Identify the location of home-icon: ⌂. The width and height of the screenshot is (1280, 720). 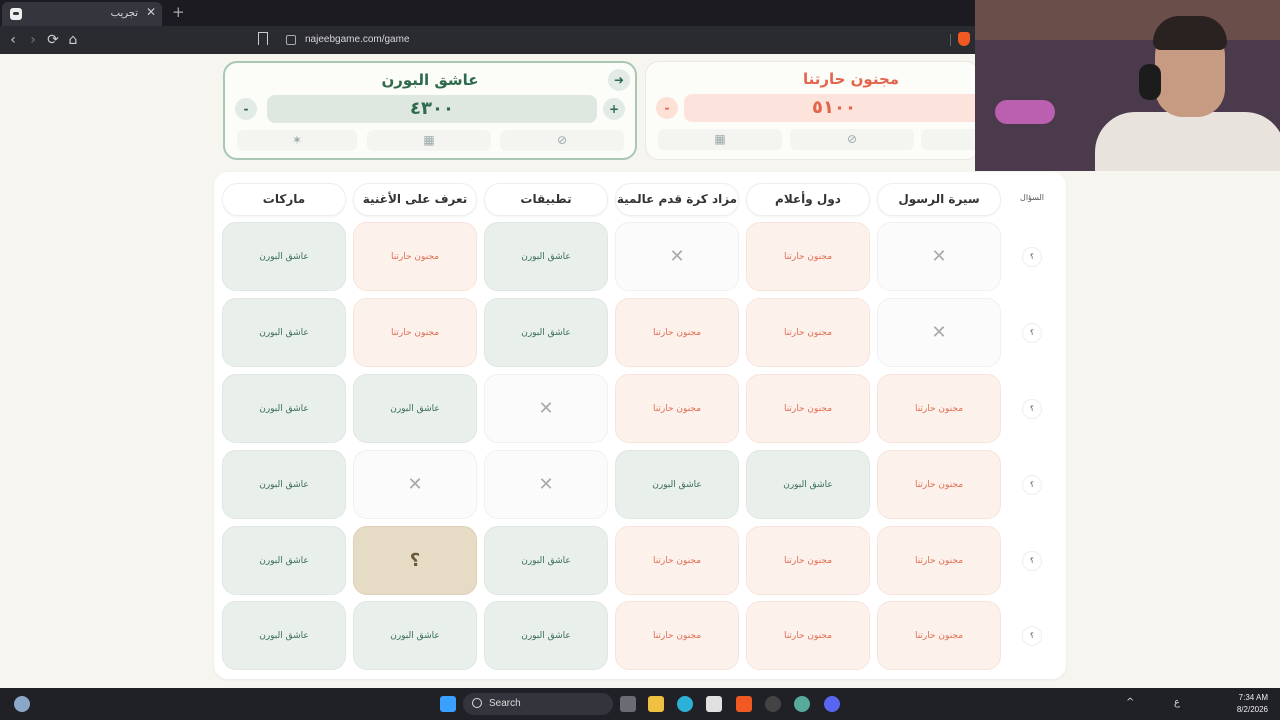
(73, 40).